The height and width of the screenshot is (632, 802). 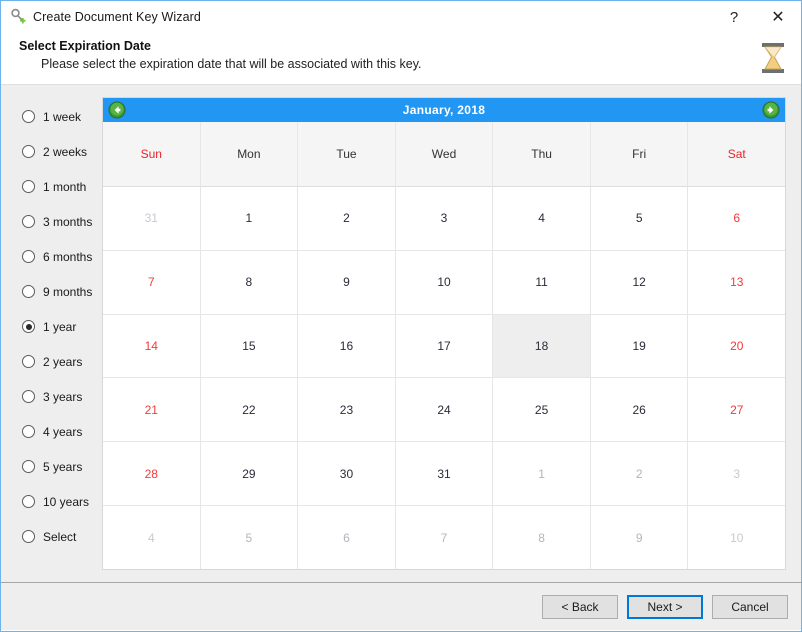 I want to click on radio-option-2-weeks: 2 weeks, so click(x=54, y=151).